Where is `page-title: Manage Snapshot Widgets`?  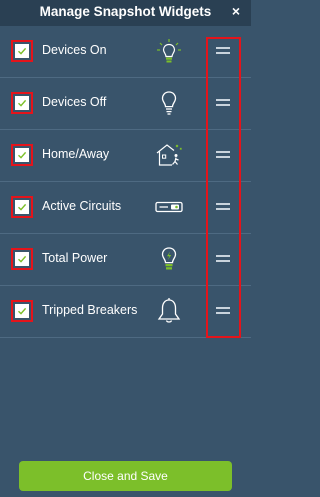
page-title: Manage Snapshot Widgets is located at coordinates (125, 11).